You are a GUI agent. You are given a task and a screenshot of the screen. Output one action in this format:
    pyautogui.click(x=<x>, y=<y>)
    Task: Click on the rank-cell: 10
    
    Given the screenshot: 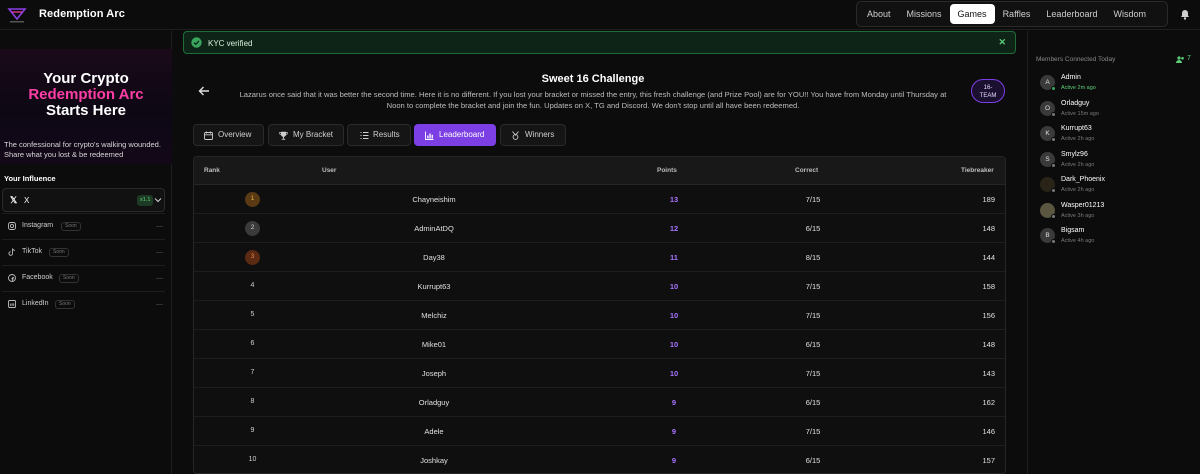 What is the action you would take?
    pyautogui.click(x=252, y=459)
    